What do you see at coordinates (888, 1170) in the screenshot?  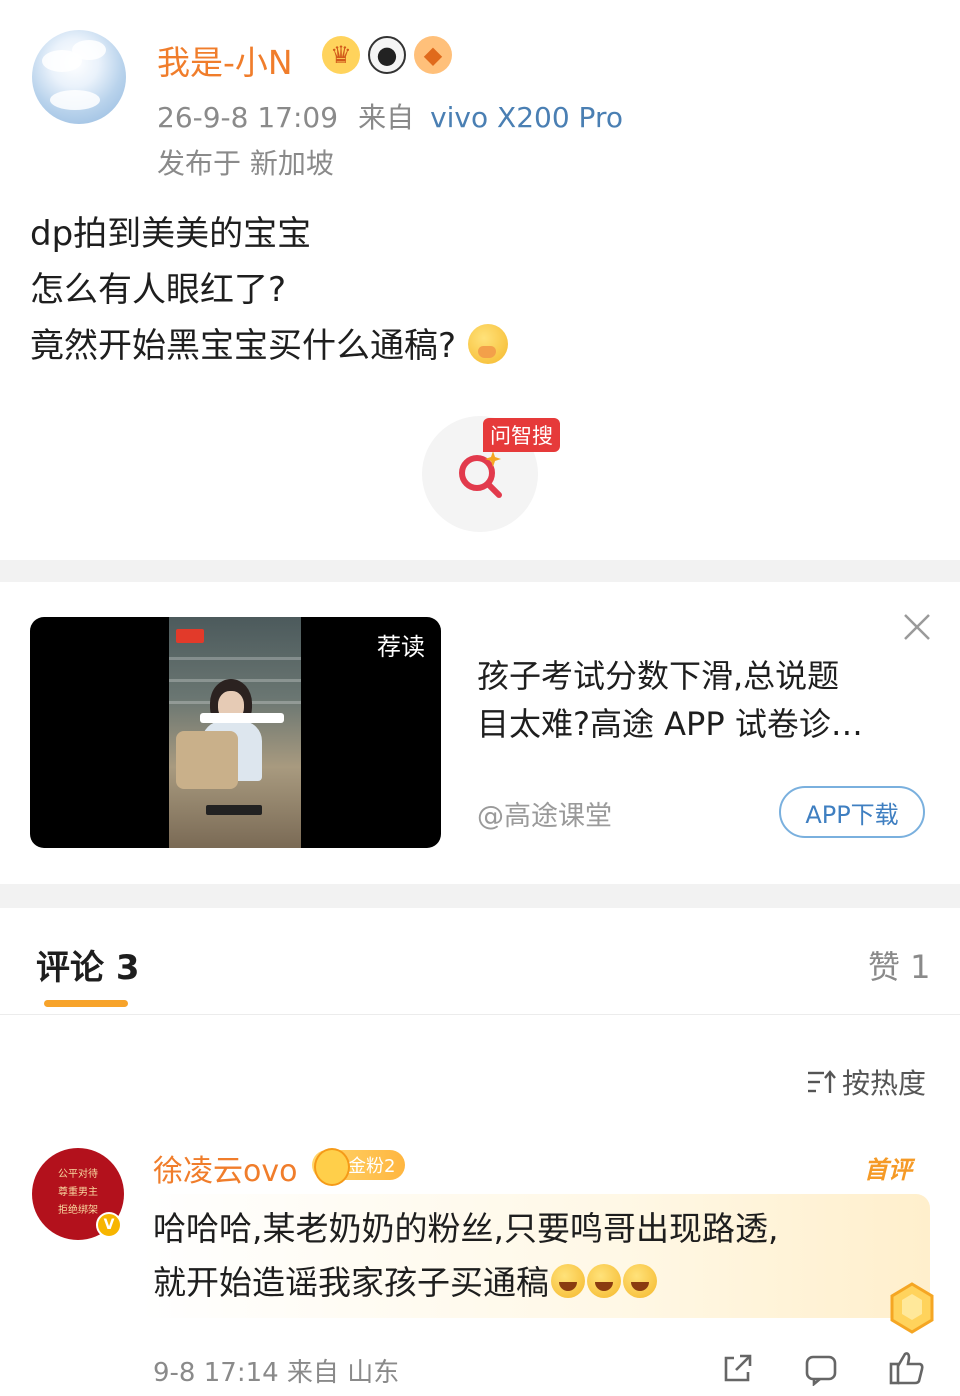 I see `first-comment-badge: 首评` at bounding box center [888, 1170].